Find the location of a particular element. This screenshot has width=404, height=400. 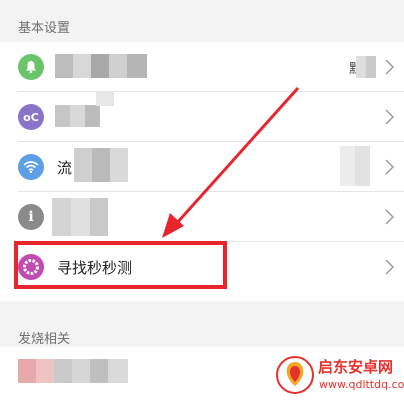

highlight-box is located at coordinates (120, 265).